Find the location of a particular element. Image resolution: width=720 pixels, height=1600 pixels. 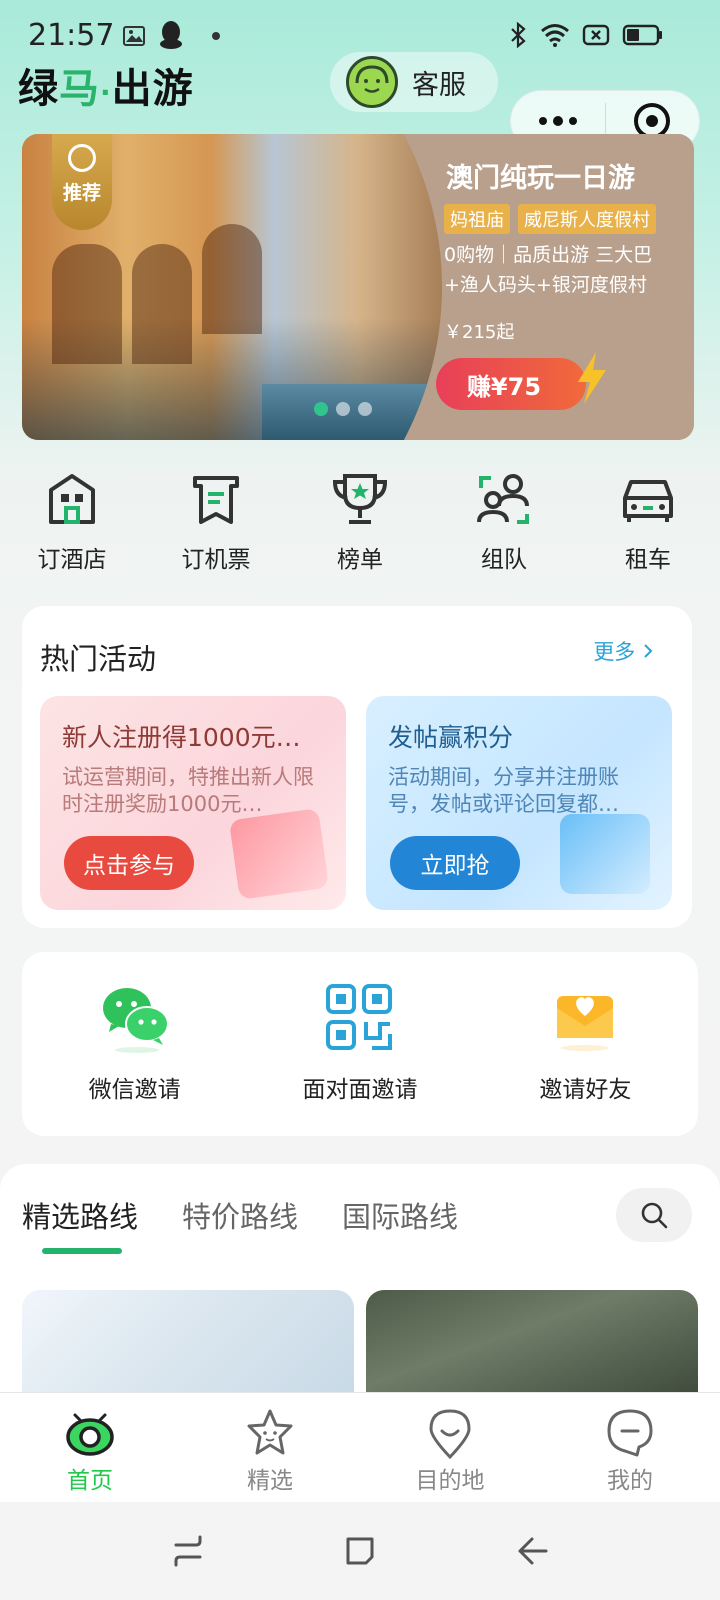

search-button is located at coordinates (654, 1215).